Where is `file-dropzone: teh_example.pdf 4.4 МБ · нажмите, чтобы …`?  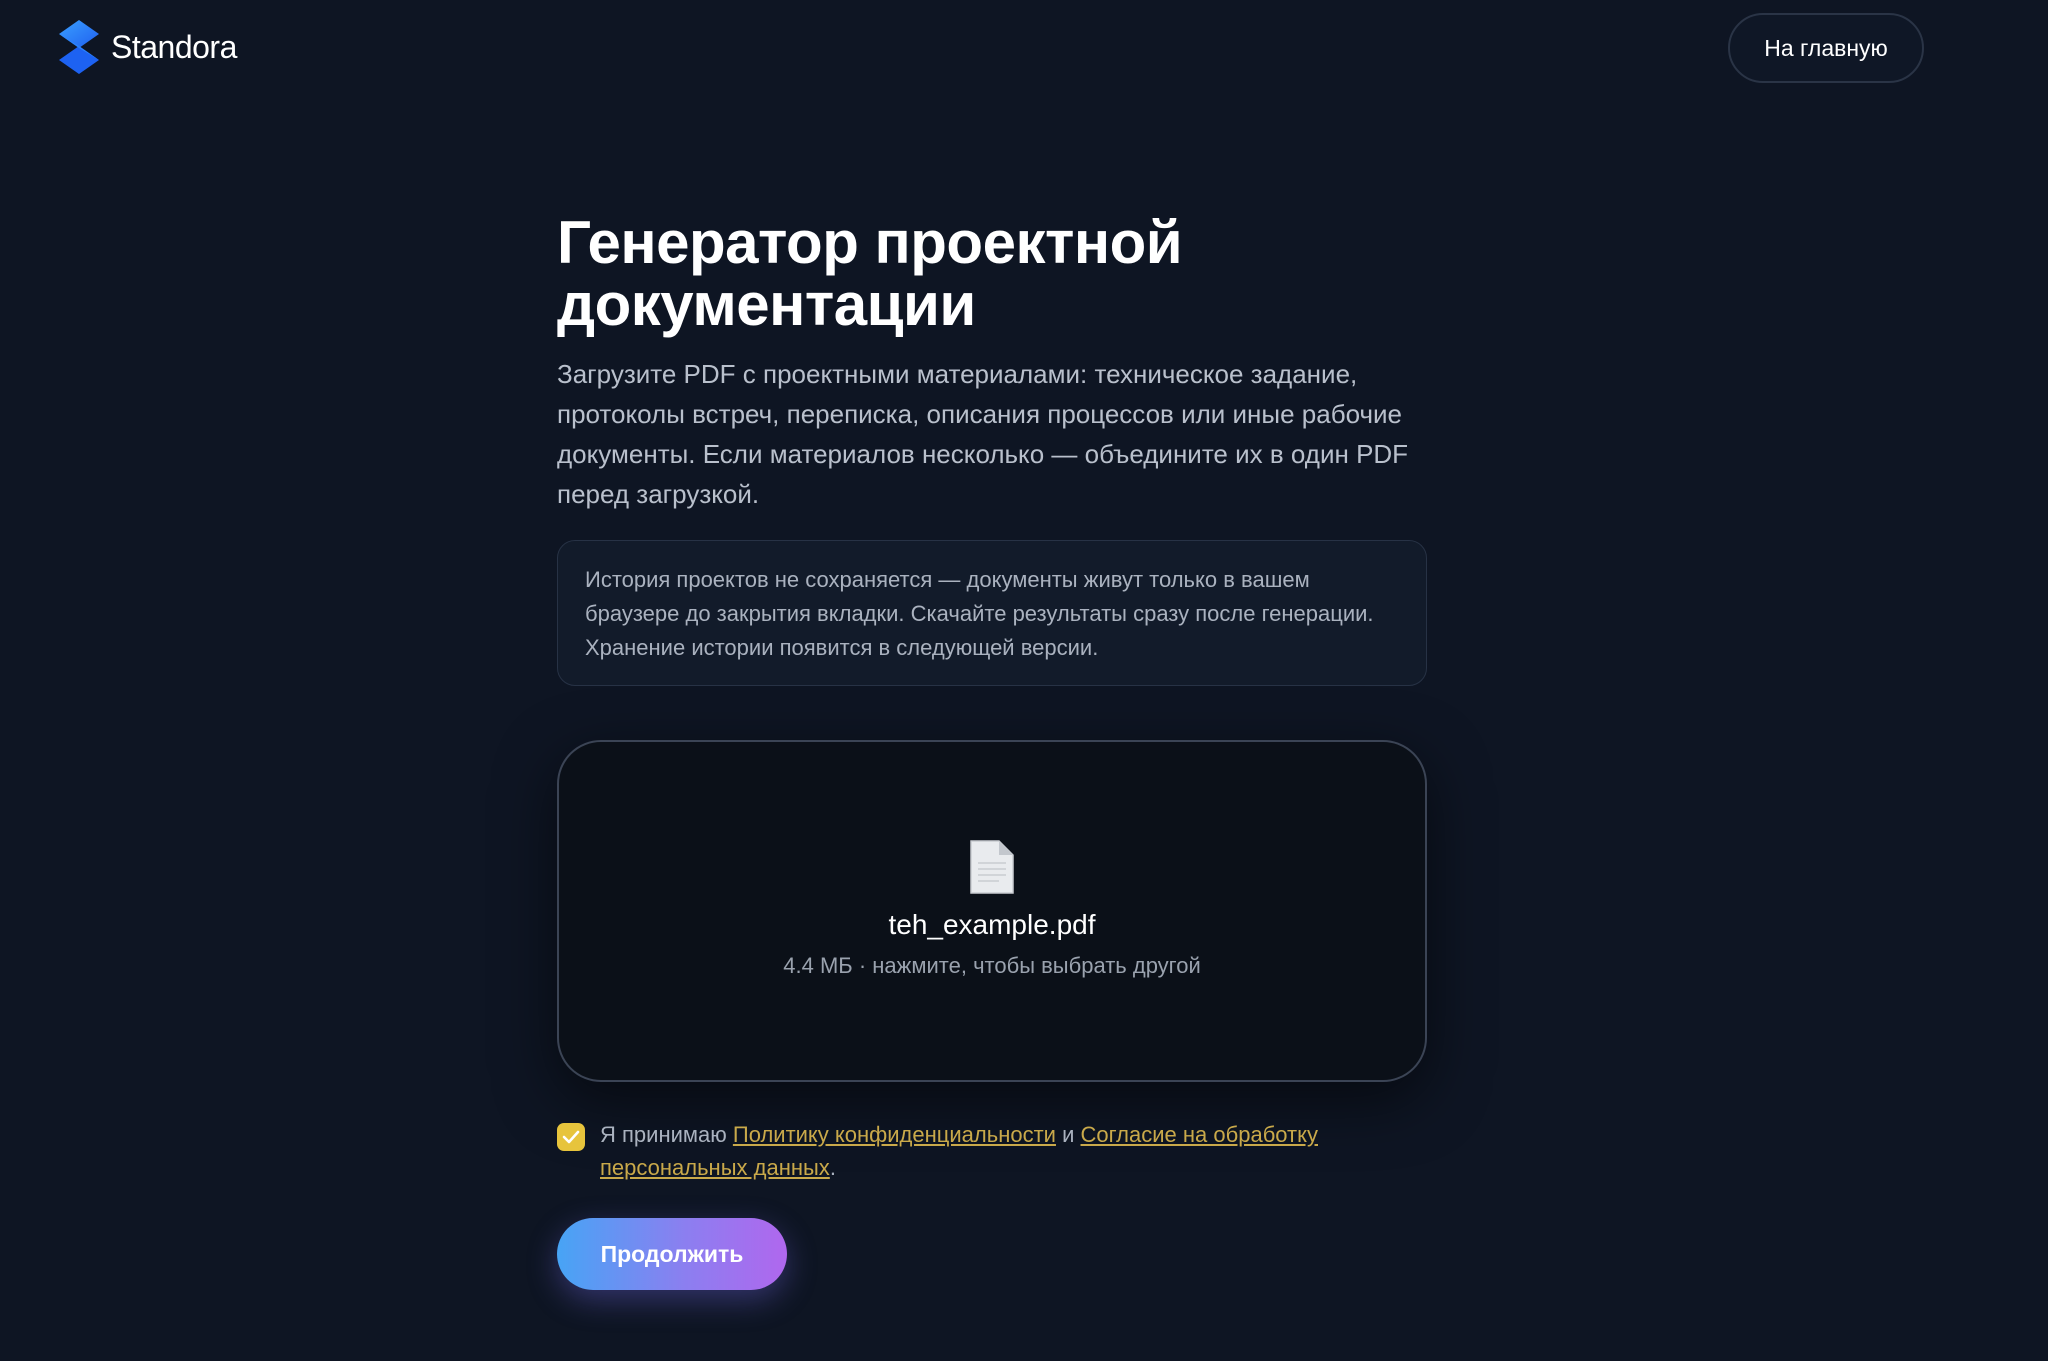
file-dropzone: teh_example.pdf 4.4 МБ · нажмите, чтобы … is located at coordinates (992, 911).